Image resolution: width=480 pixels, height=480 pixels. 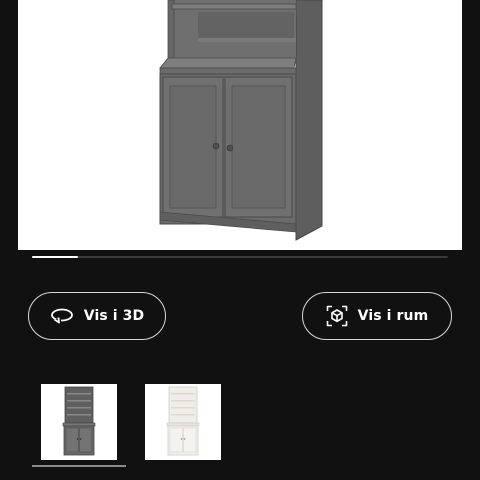 What do you see at coordinates (62, 316) in the screenshot?
I see `rotate-3d-icon` at bounding box center [62, 316].